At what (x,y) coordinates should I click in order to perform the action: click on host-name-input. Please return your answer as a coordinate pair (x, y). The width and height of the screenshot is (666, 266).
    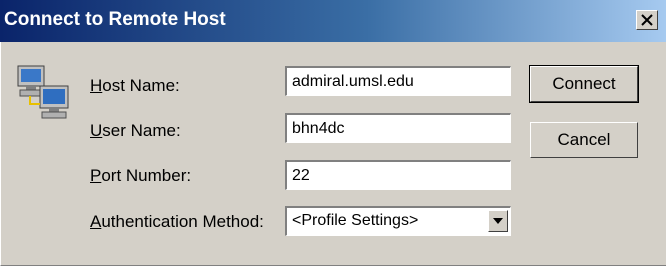
    Looking at the image, I should click on (398, 81).